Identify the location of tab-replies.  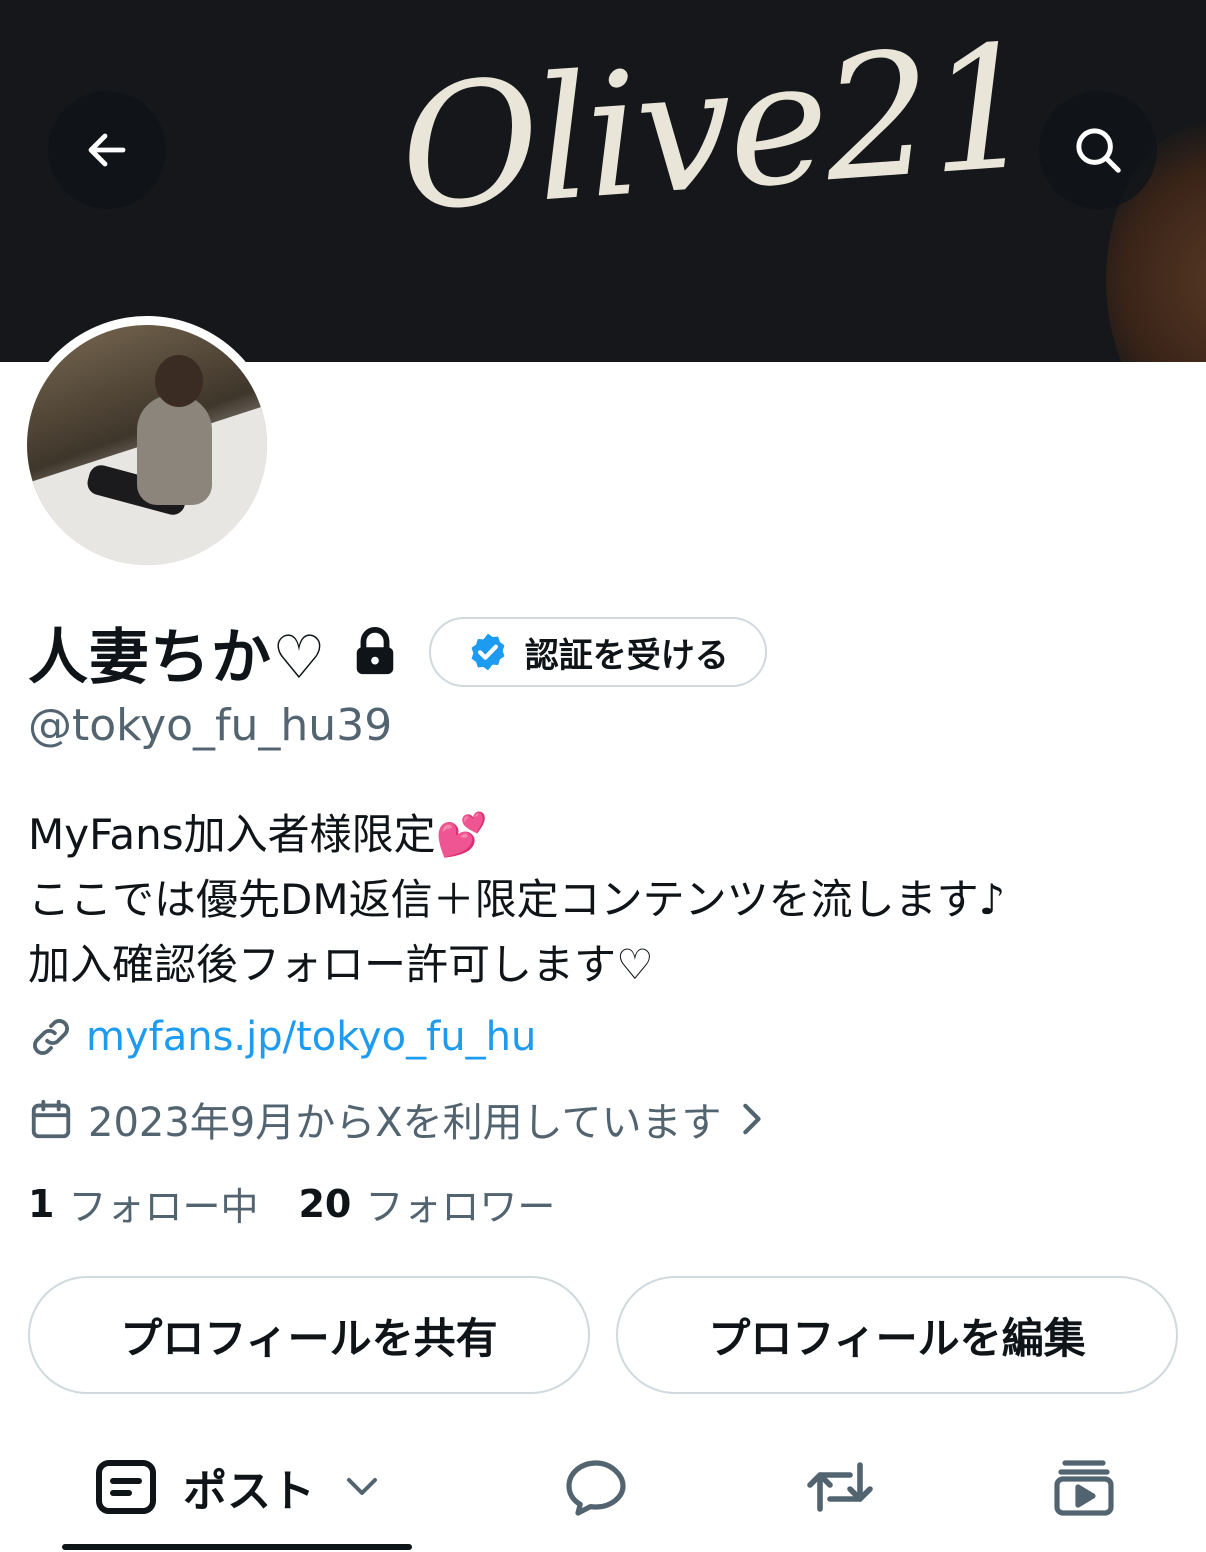
(596, 1487).